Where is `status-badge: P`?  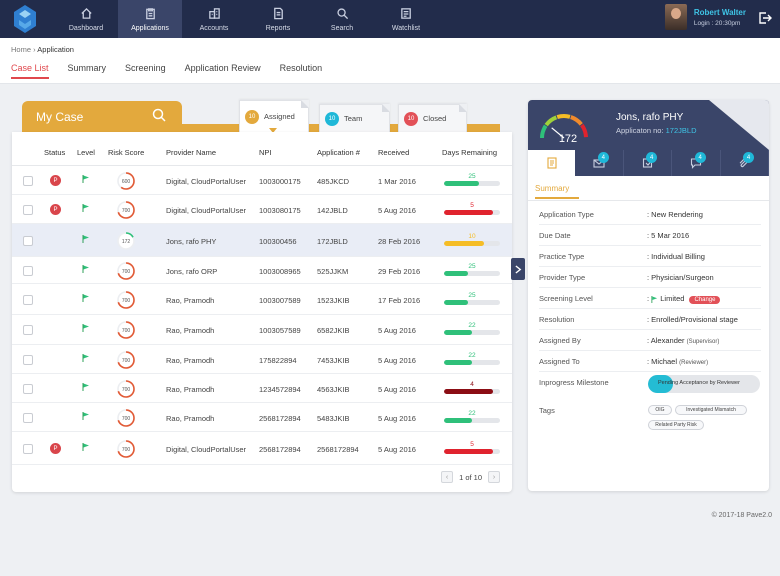 status-badge: P is located at coordinates (55, 448).